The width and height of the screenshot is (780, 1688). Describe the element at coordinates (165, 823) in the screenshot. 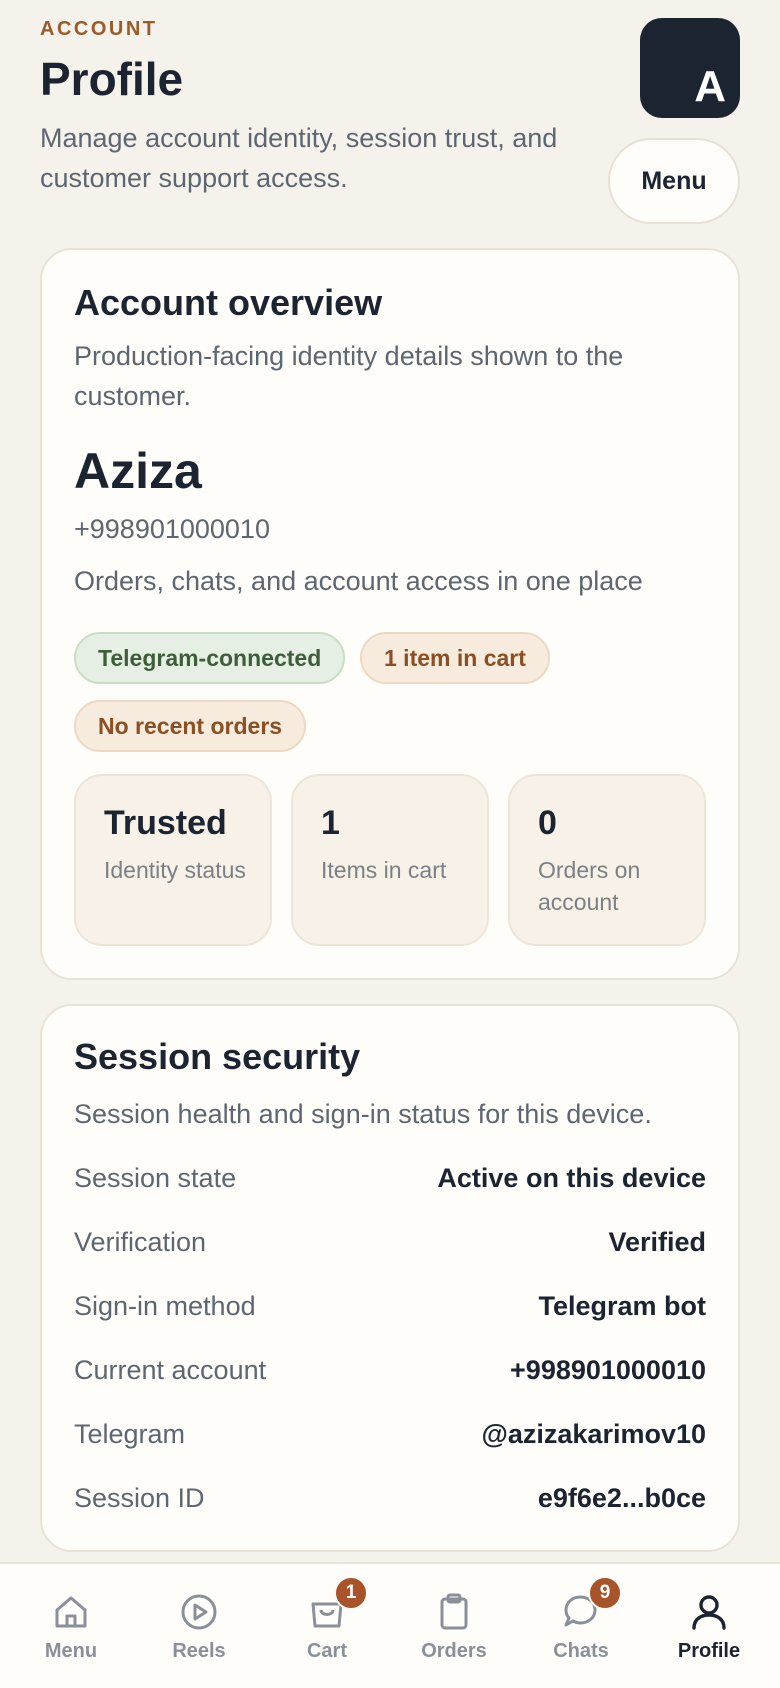

I see `stat-value: Trusted` at that location.